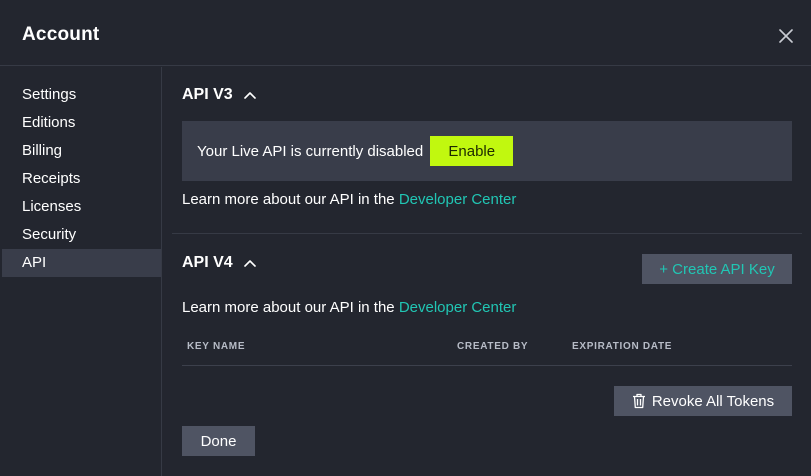  I want to click on dialog-header: Account, so click(405, 33).